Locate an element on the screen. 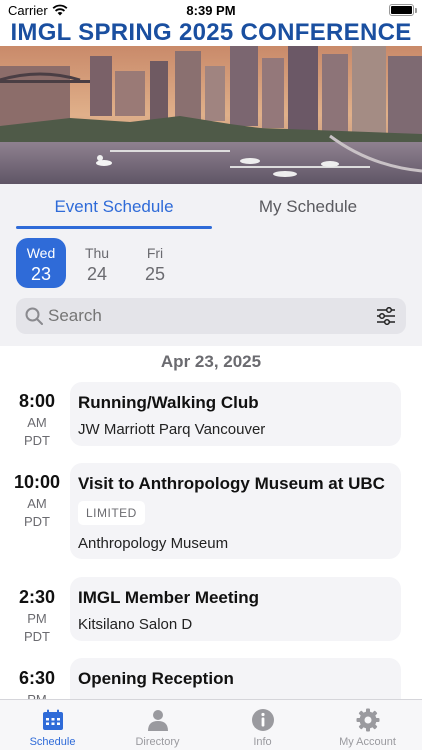 This screenshot has width=422, height=750. search-icon is located at coordinates (34, 316).